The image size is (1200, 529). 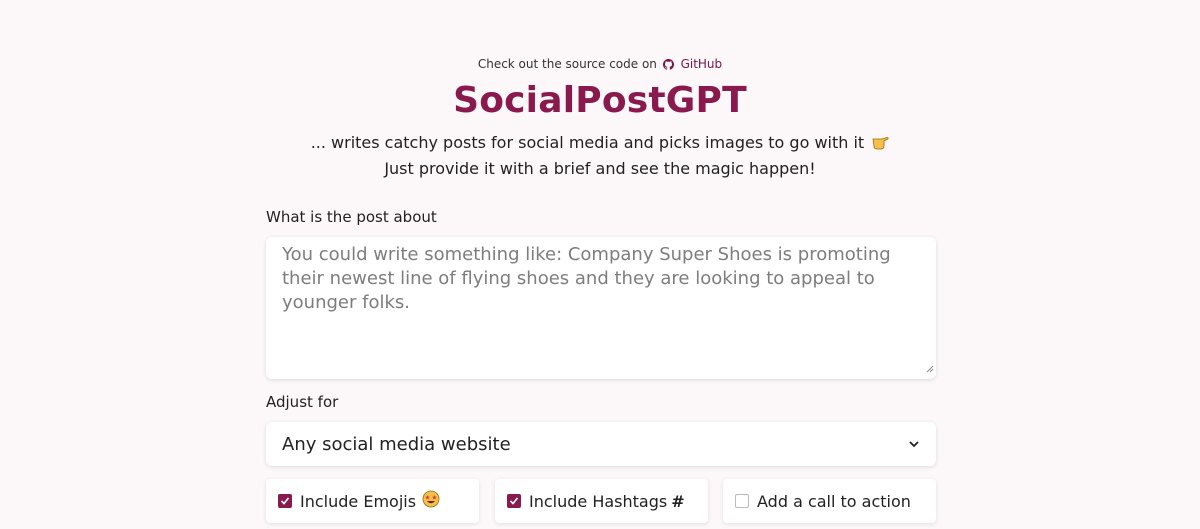 I want to click on star-struck-emoji-icon, so click(x=431, y=501).